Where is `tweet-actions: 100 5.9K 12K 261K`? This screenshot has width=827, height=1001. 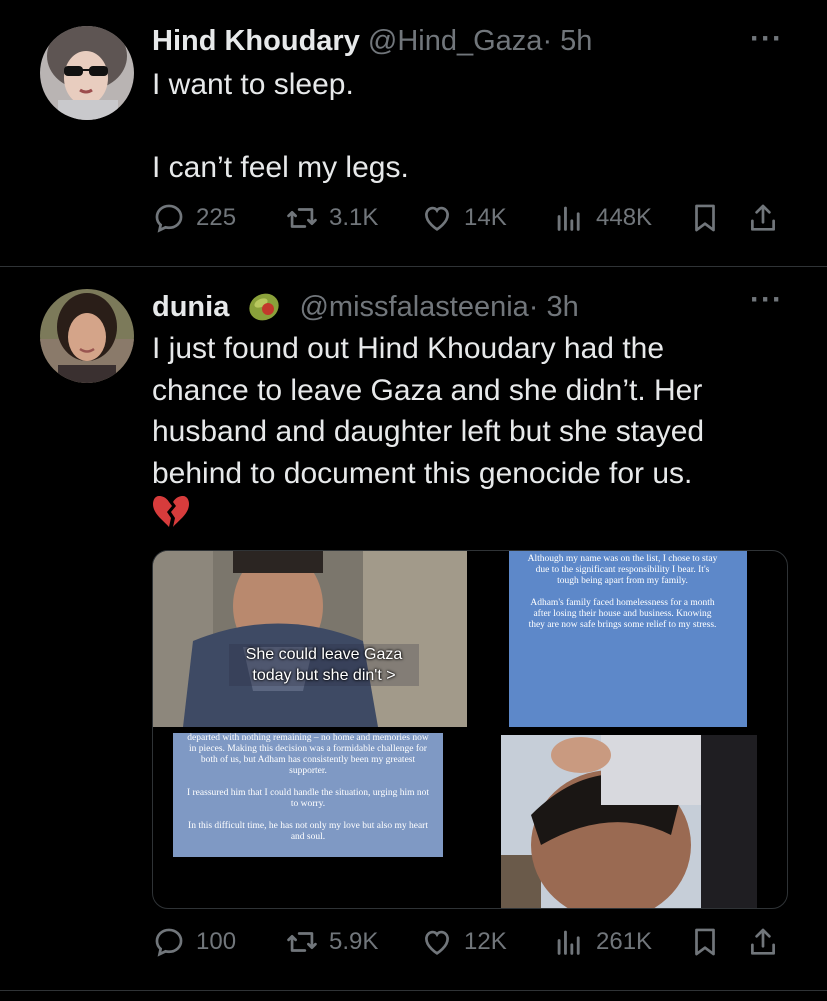
tweet-actions: 100 5.9K 12K 261K is located at coordinates (467, 945).